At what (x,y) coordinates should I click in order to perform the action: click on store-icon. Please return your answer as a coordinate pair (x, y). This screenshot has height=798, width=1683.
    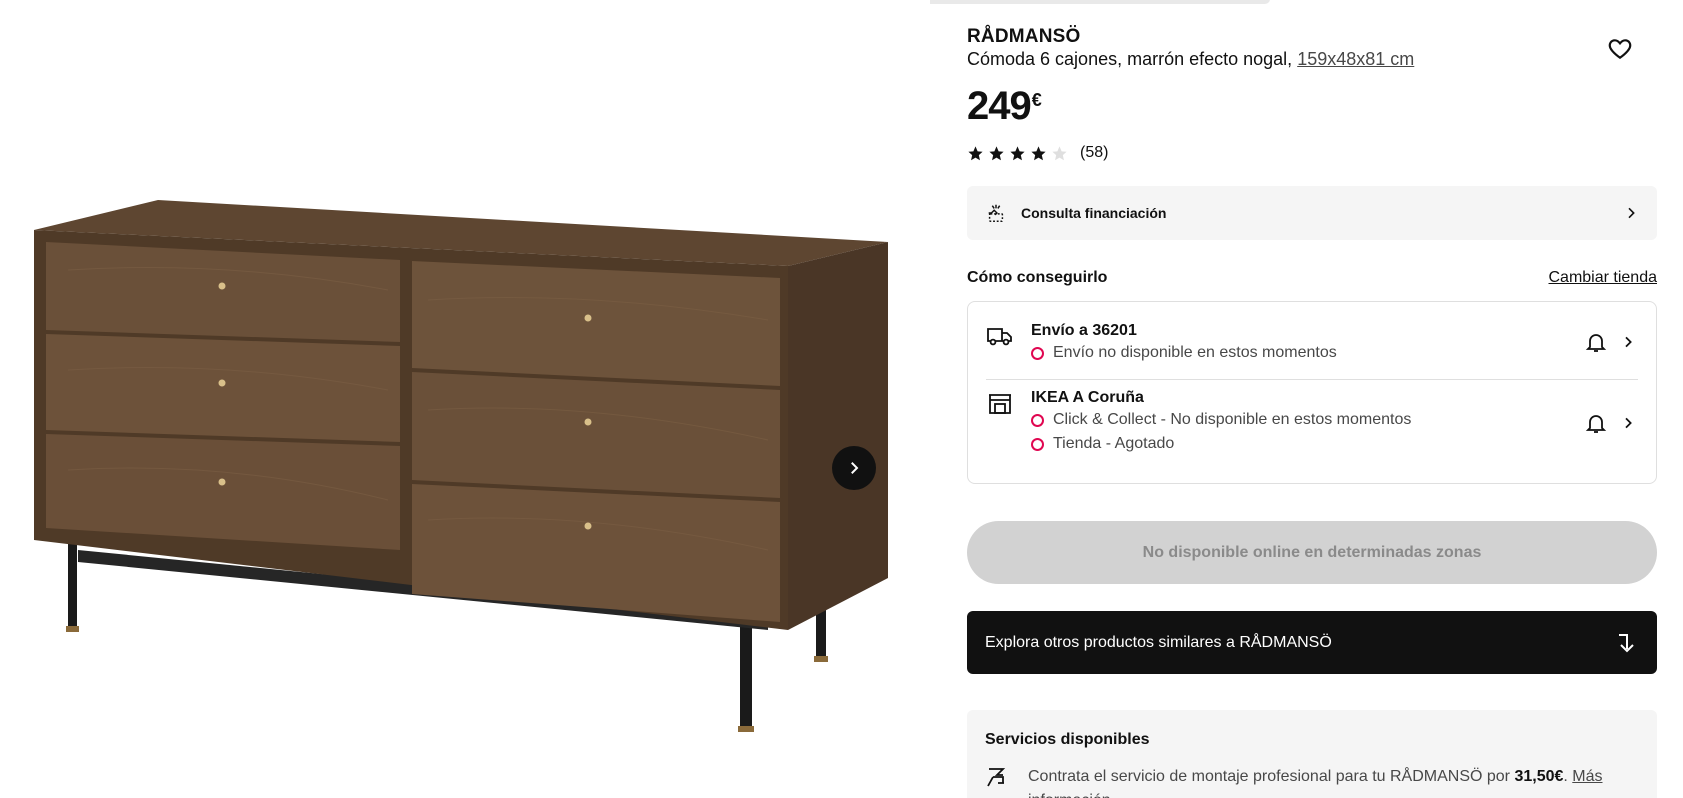
    Looking at the image, I should click on (1000, 404).